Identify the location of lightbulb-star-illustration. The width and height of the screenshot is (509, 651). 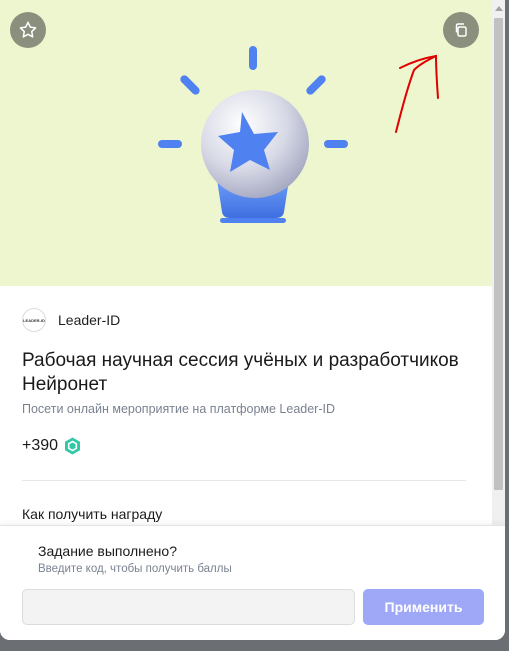
(253, 134).